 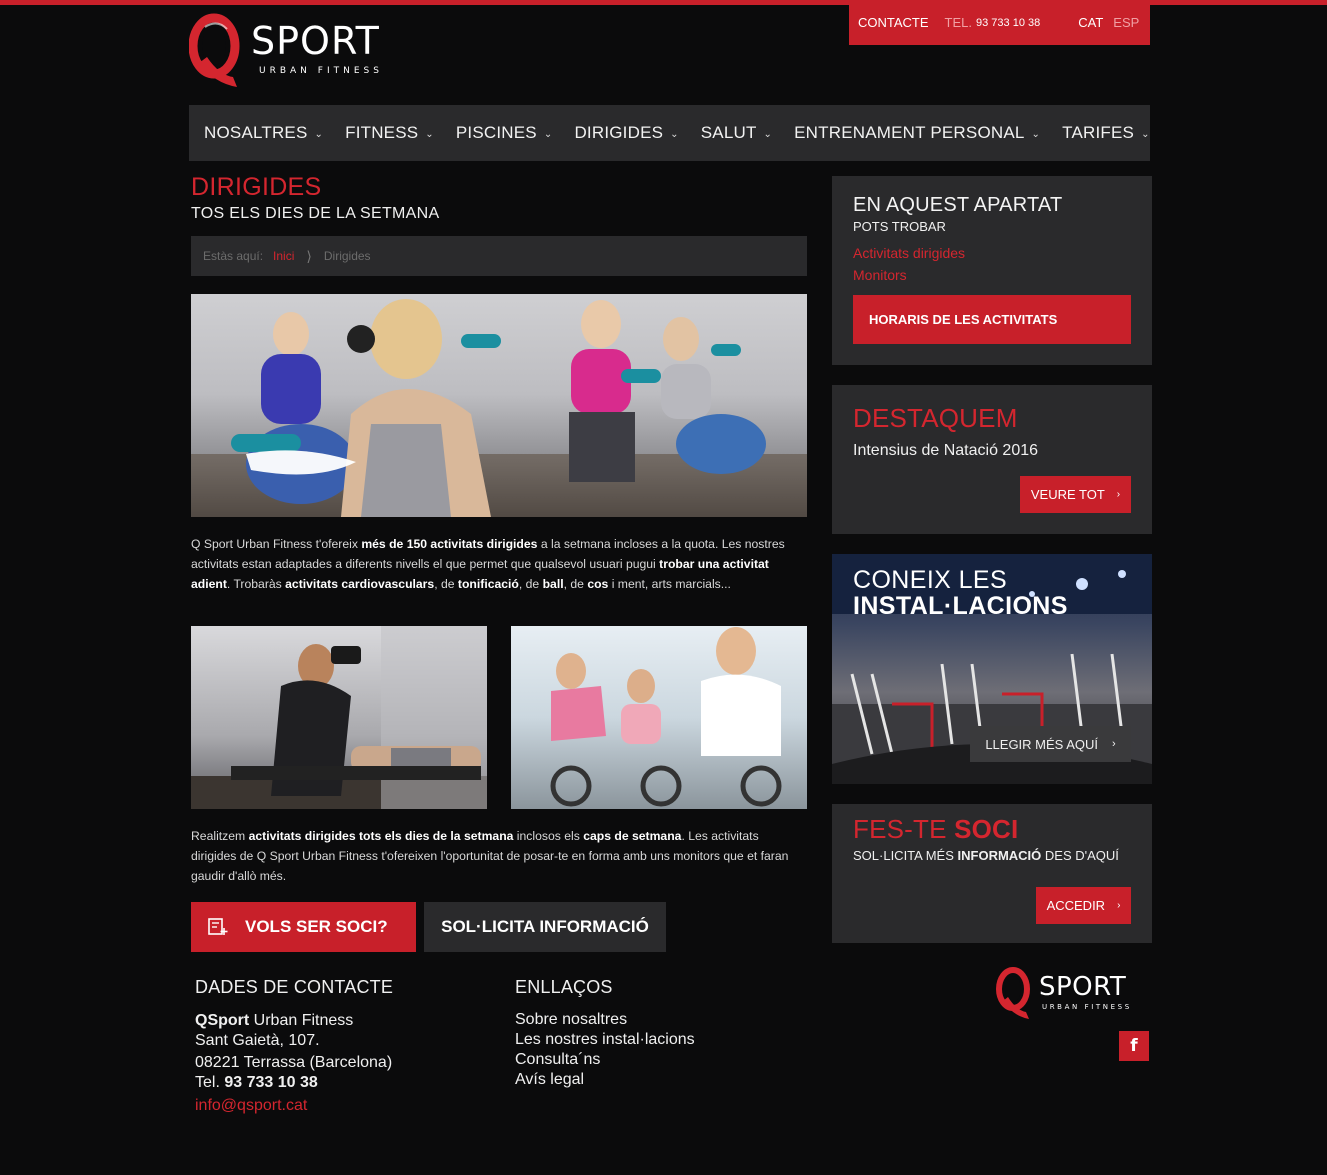 What do you see at coordinates (548, 836) in the screenshot?
I see `text-run: inclosos els` at bounding box center [548, 836].